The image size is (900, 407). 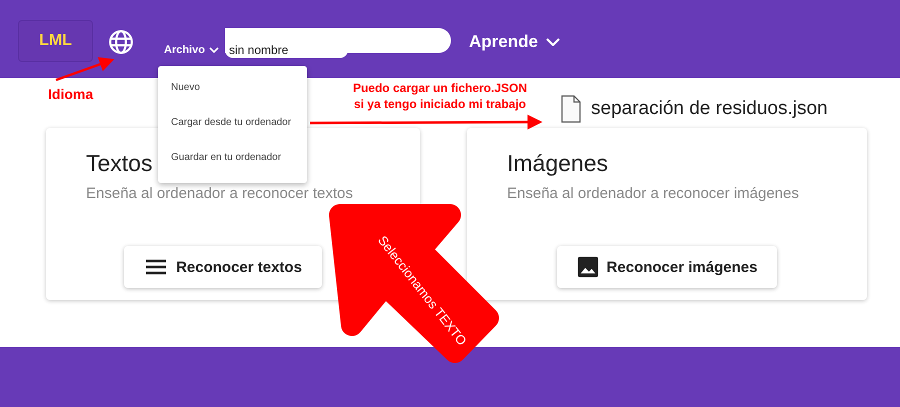 I want to click on learn-menu-button: Aprende, so click(x=514, y=42).